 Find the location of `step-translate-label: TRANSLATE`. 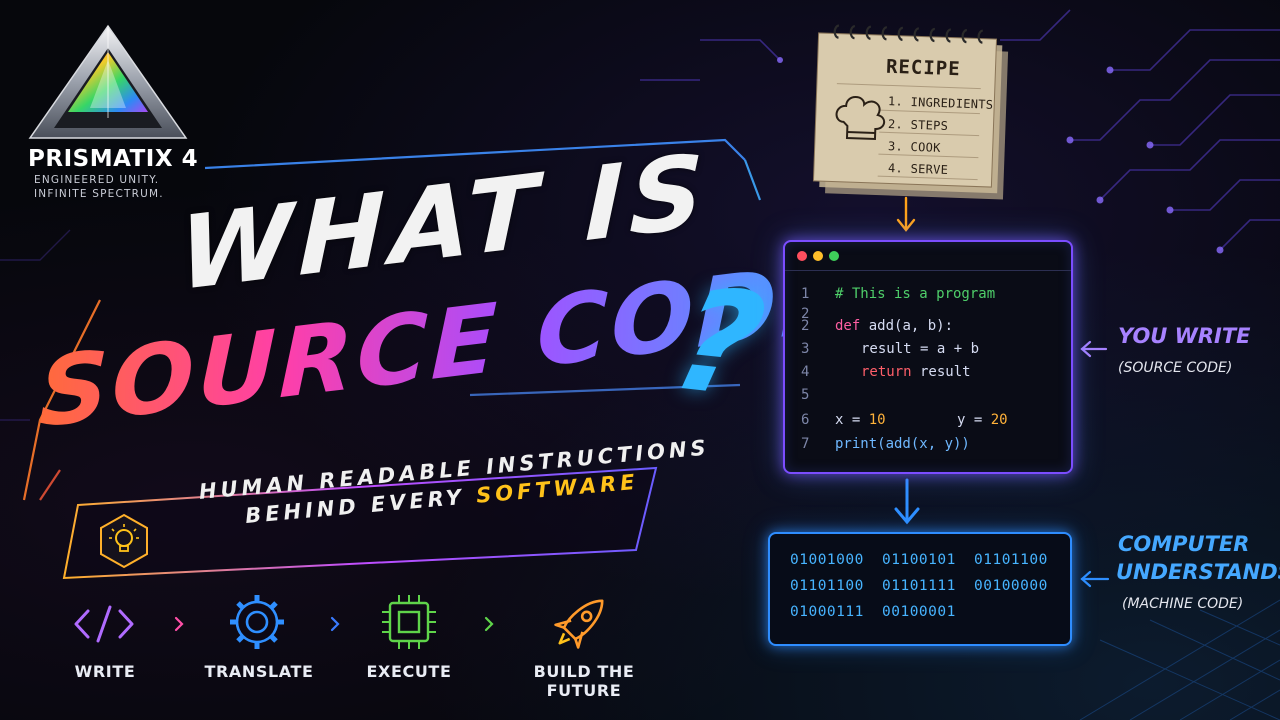

step-translate-label: TRANSLATE is located at coordinates (259, 671).